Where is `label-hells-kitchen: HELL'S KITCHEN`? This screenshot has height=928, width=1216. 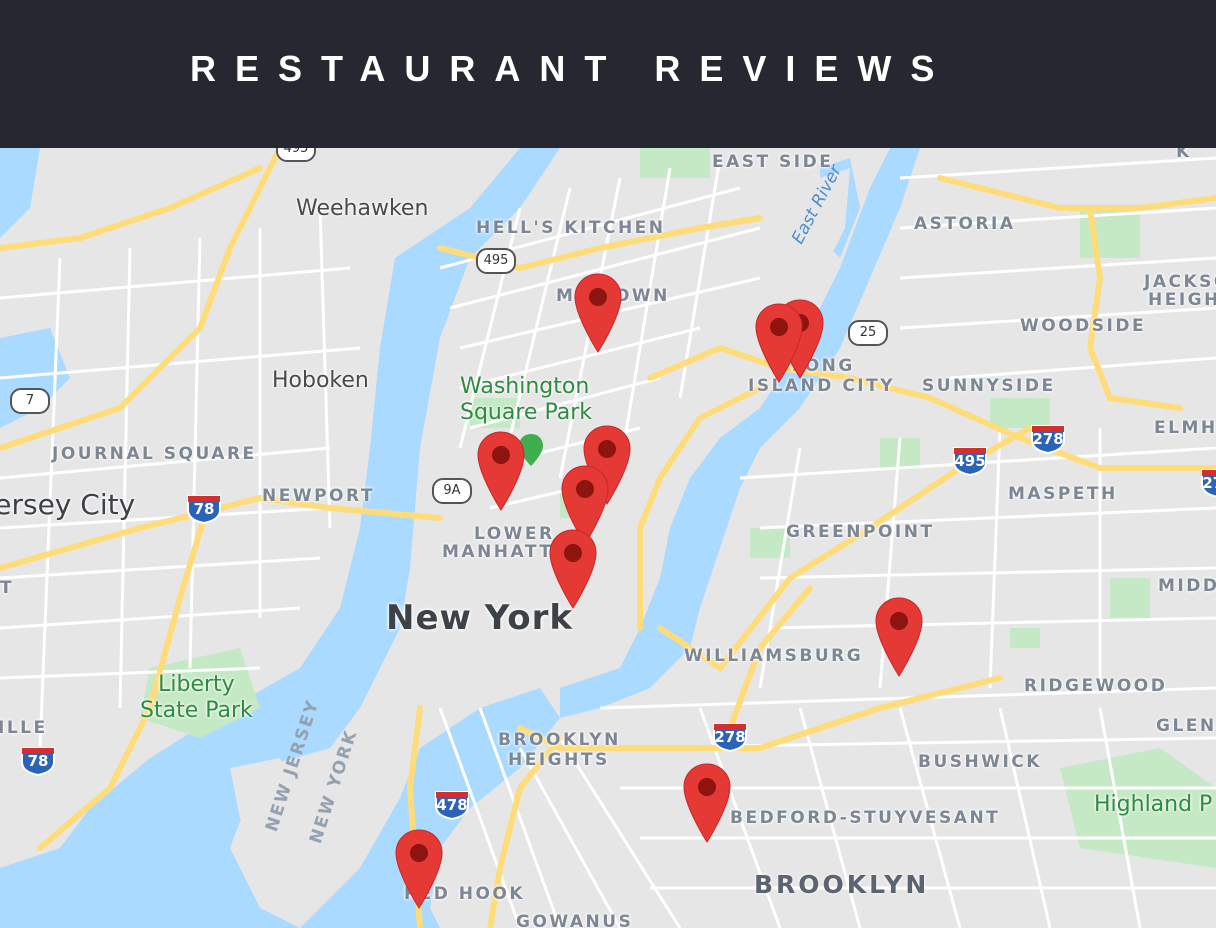 label-hells-kitchen: HELL'S KITCHEN is located at coordinates (571, 228).